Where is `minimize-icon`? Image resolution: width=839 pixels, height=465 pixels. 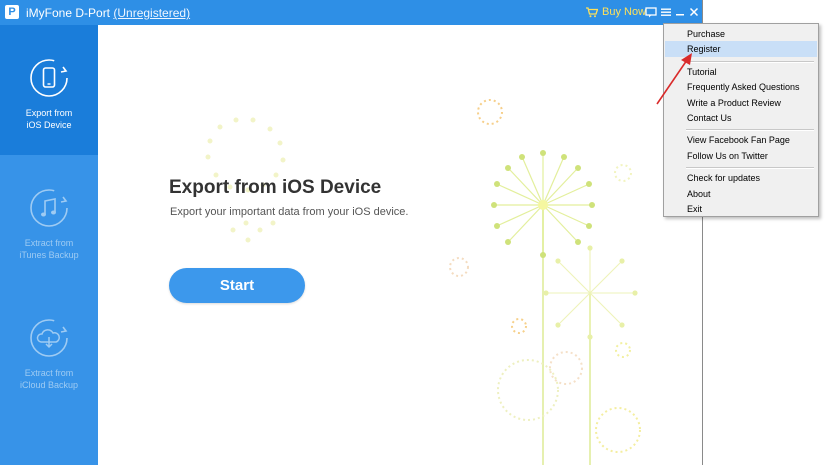 minimize-icon is located at coordinates (680, 12).